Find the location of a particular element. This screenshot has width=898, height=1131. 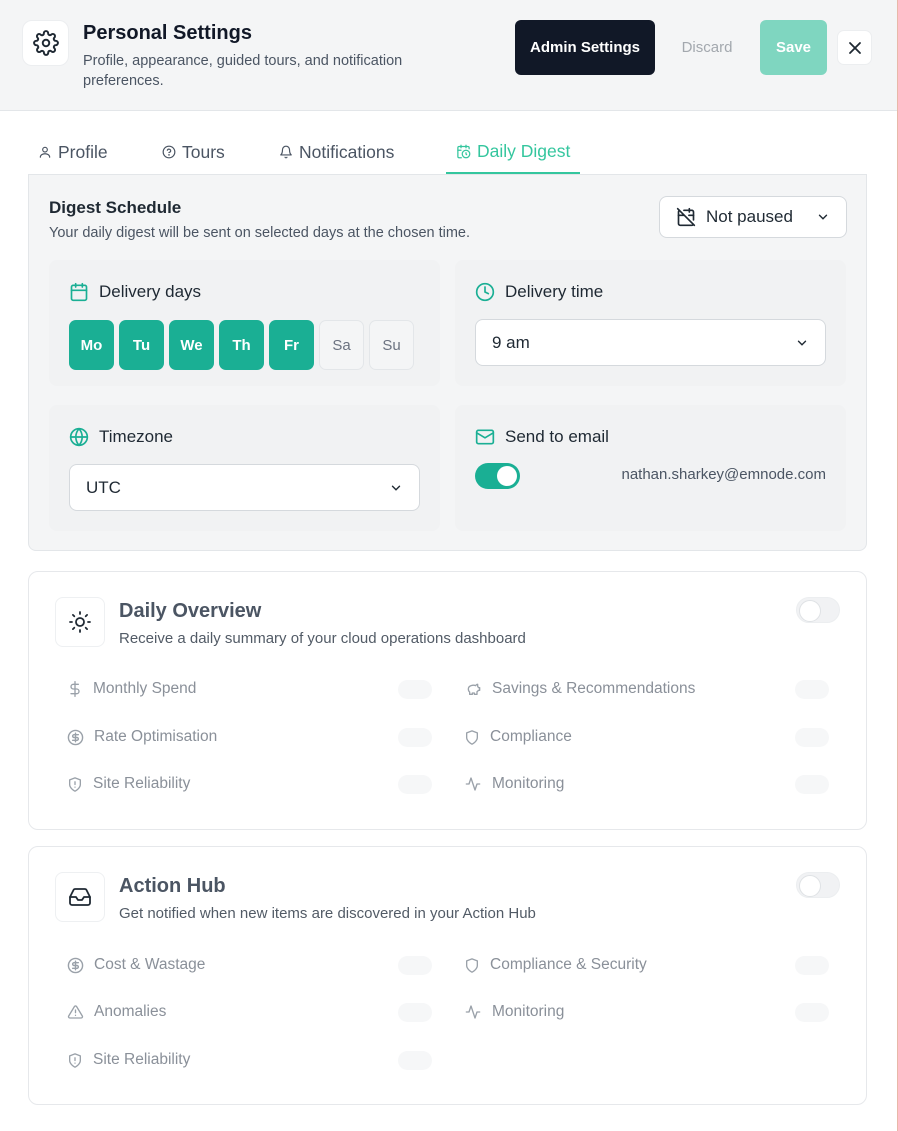

pause-value: Not paused is located at coordinates (749, 216).